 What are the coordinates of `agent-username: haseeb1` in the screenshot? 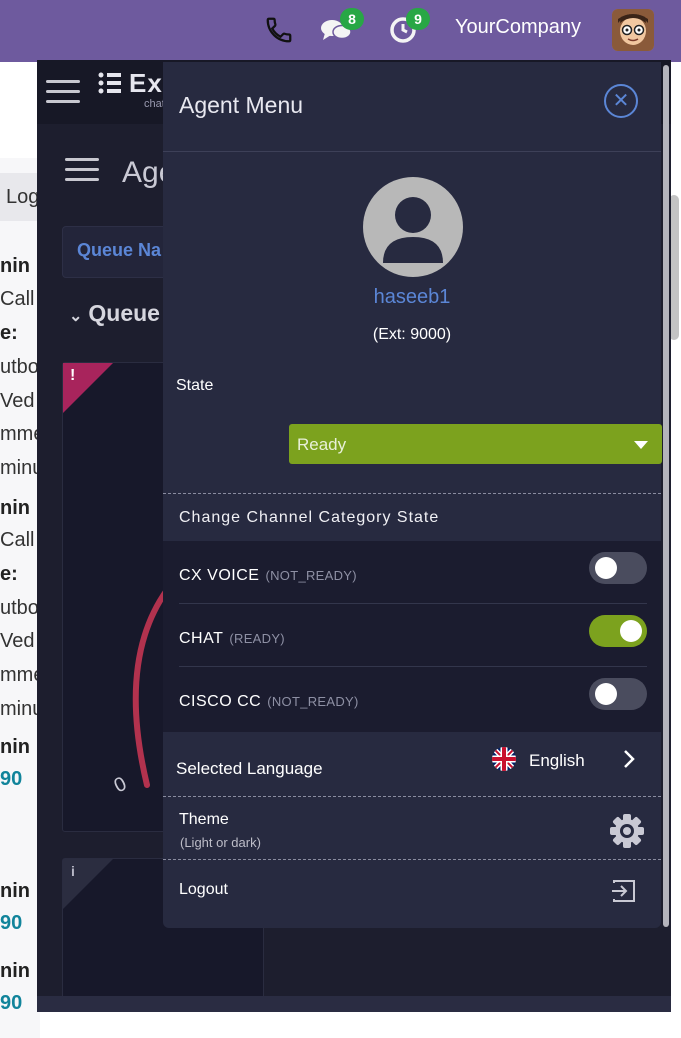 It's located at (412, 297).